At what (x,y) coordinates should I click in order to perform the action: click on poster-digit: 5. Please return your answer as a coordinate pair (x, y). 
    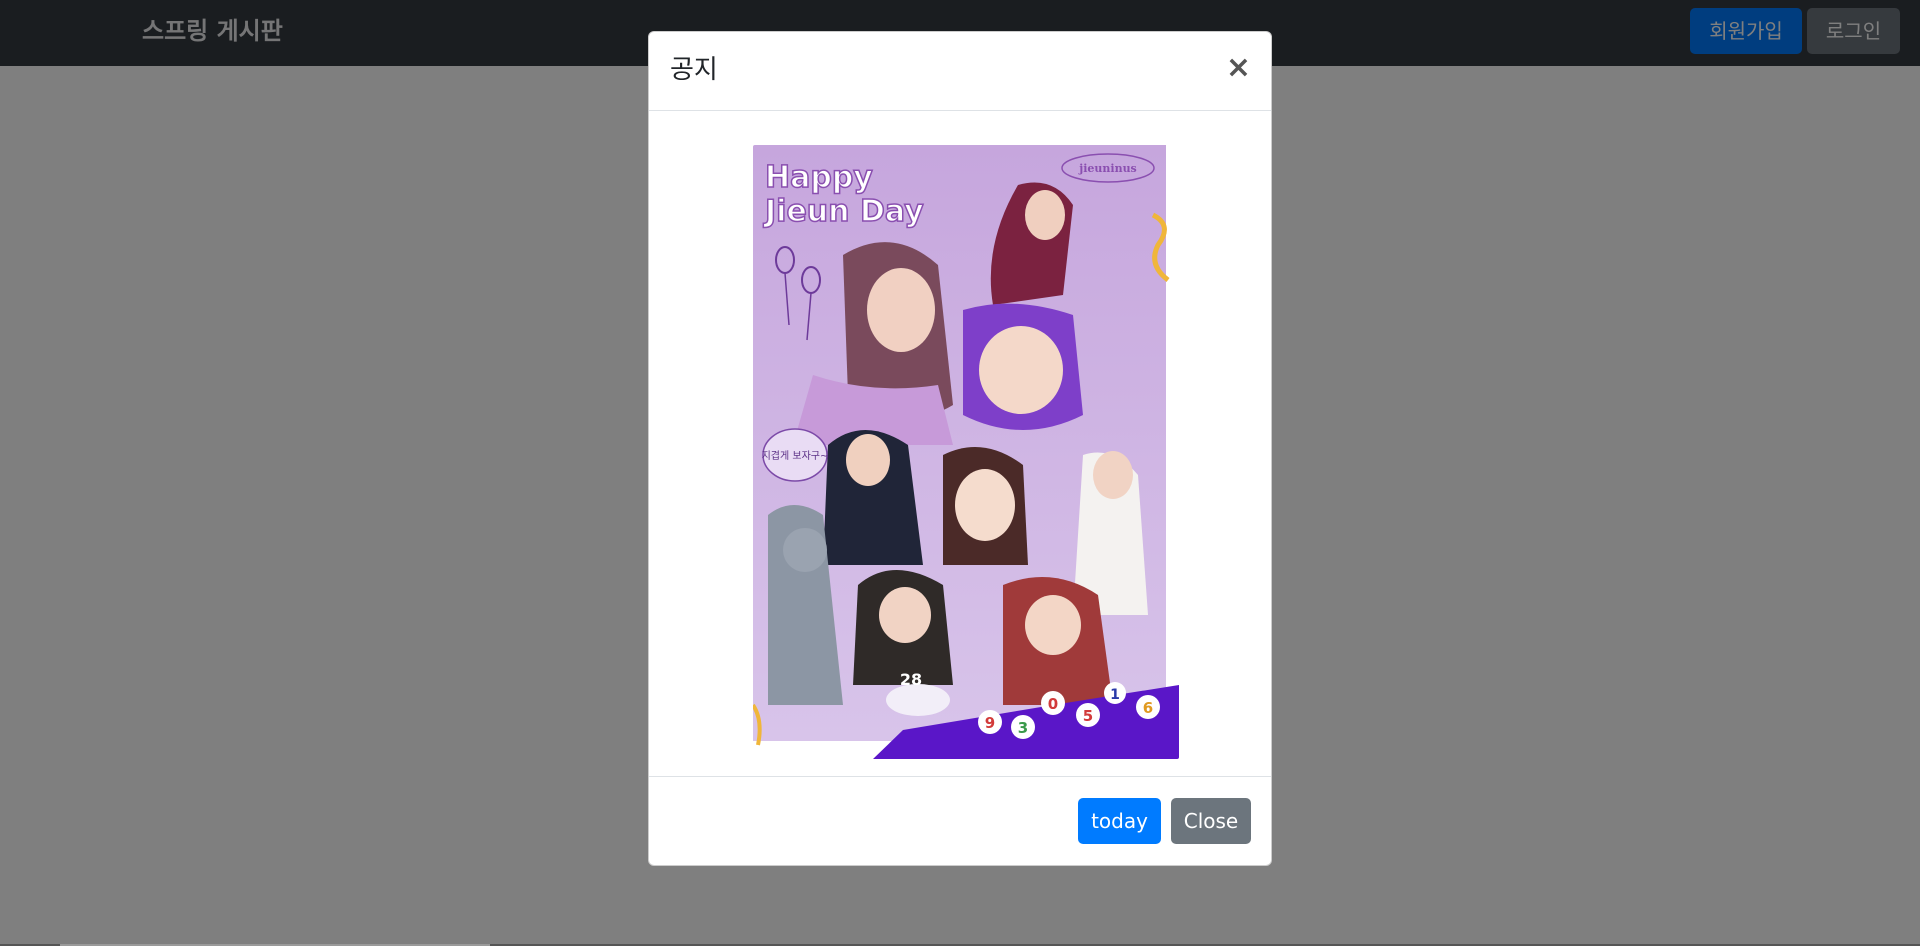
    Looking at the image, I should click on (1088, 716).